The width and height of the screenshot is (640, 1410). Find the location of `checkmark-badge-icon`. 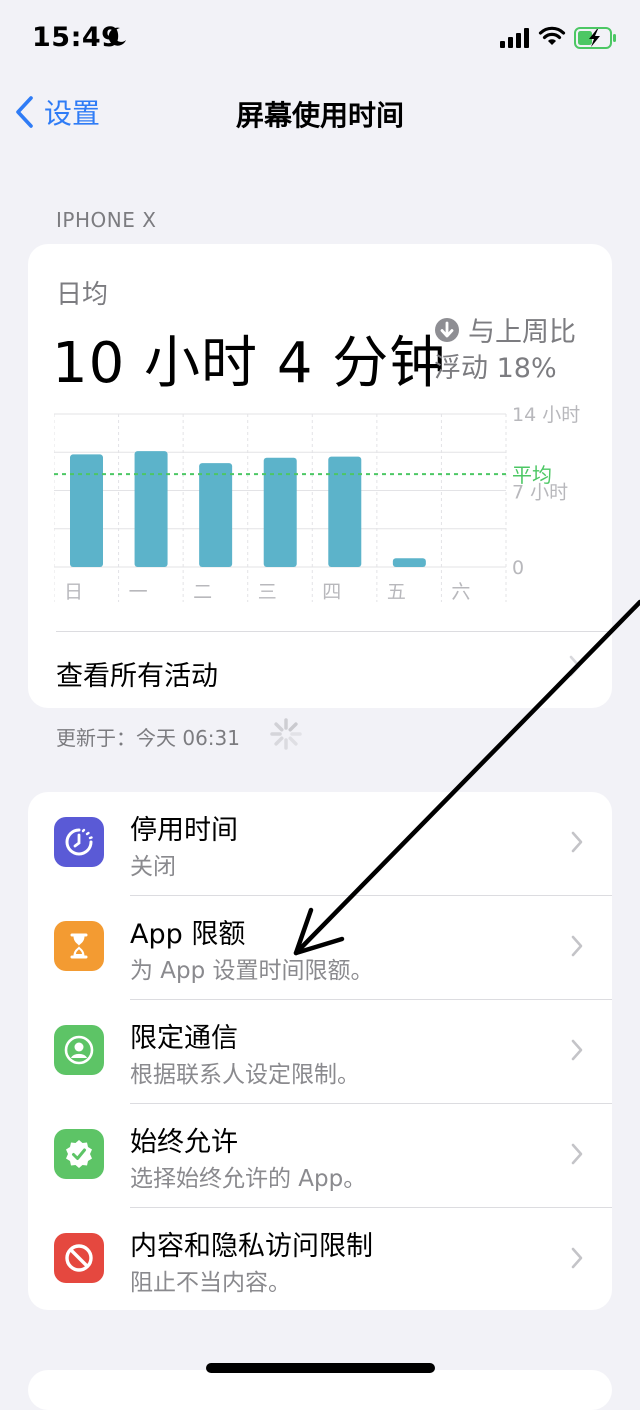

checkmark-badge-icon is located at coordinates (79, 1154).